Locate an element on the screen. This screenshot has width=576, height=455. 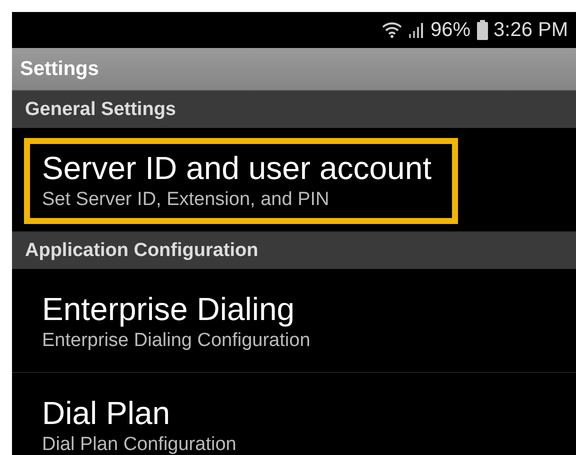
section-header: General Settings is located at coordinates (100, 109).